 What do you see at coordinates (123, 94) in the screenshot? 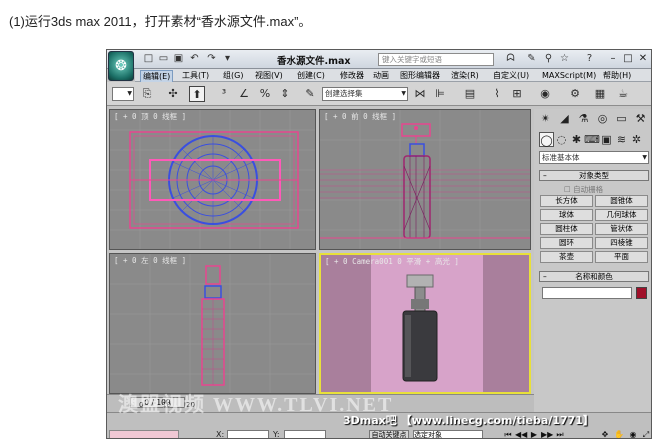
I see `selection-filter-dropdown` at bounding box center [123, 94].